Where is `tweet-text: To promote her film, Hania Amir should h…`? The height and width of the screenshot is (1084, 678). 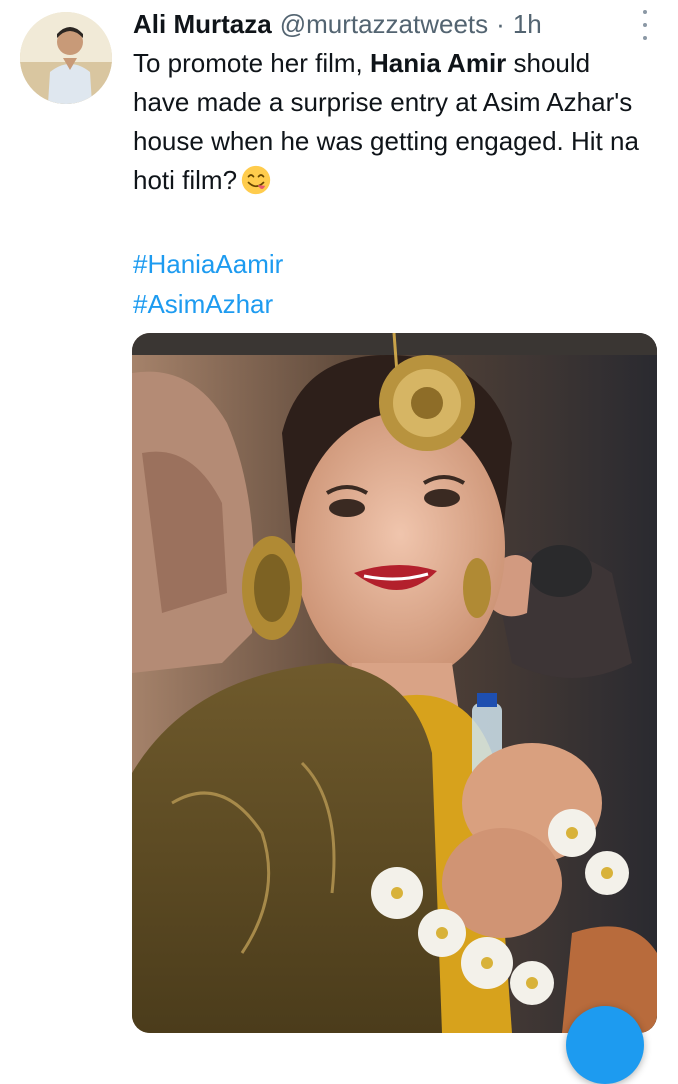
tweet-text: To promote her film, Hania Amir should h… is located at coordinates (393, 122).